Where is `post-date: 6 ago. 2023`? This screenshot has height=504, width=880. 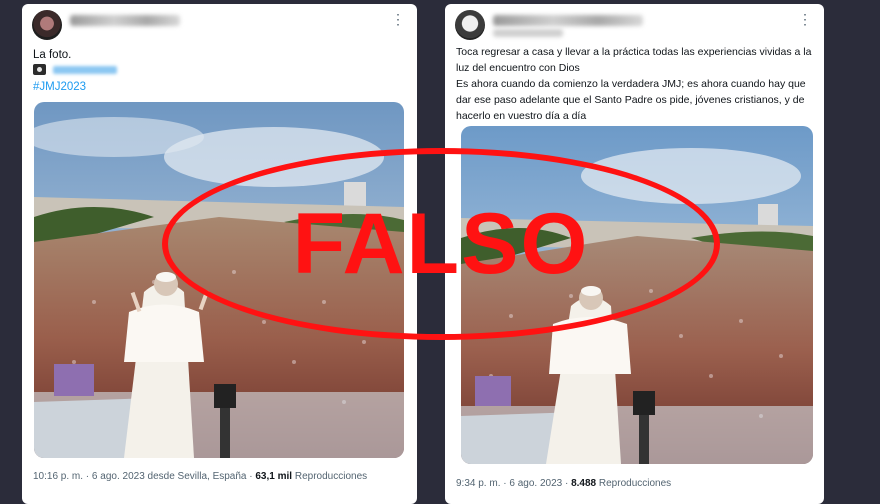 post-date: 6 ago. 2023 is located at coordinates (536, 483).